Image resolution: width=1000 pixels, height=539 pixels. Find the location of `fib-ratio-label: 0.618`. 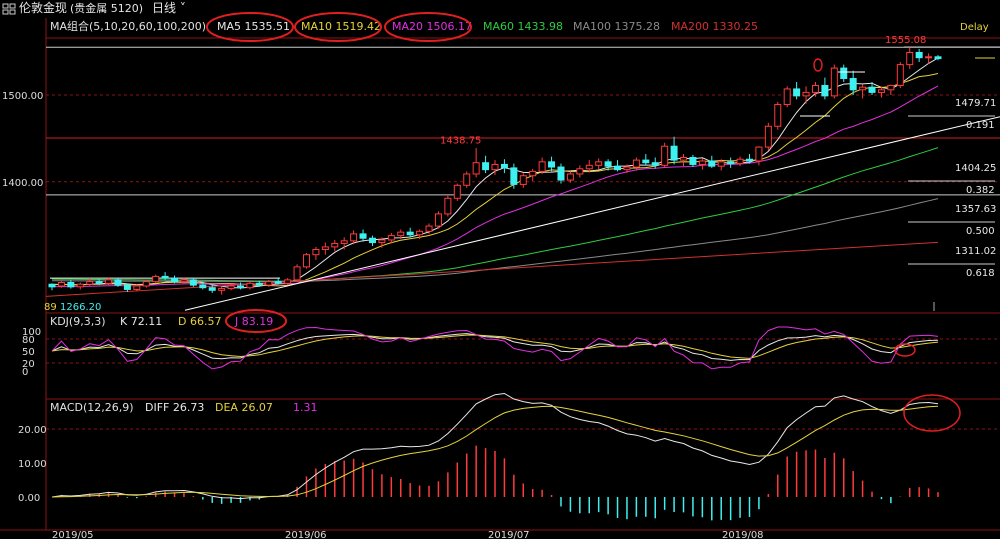

fib-ratio-label: 0.618 is located at coordinates (980, 273).